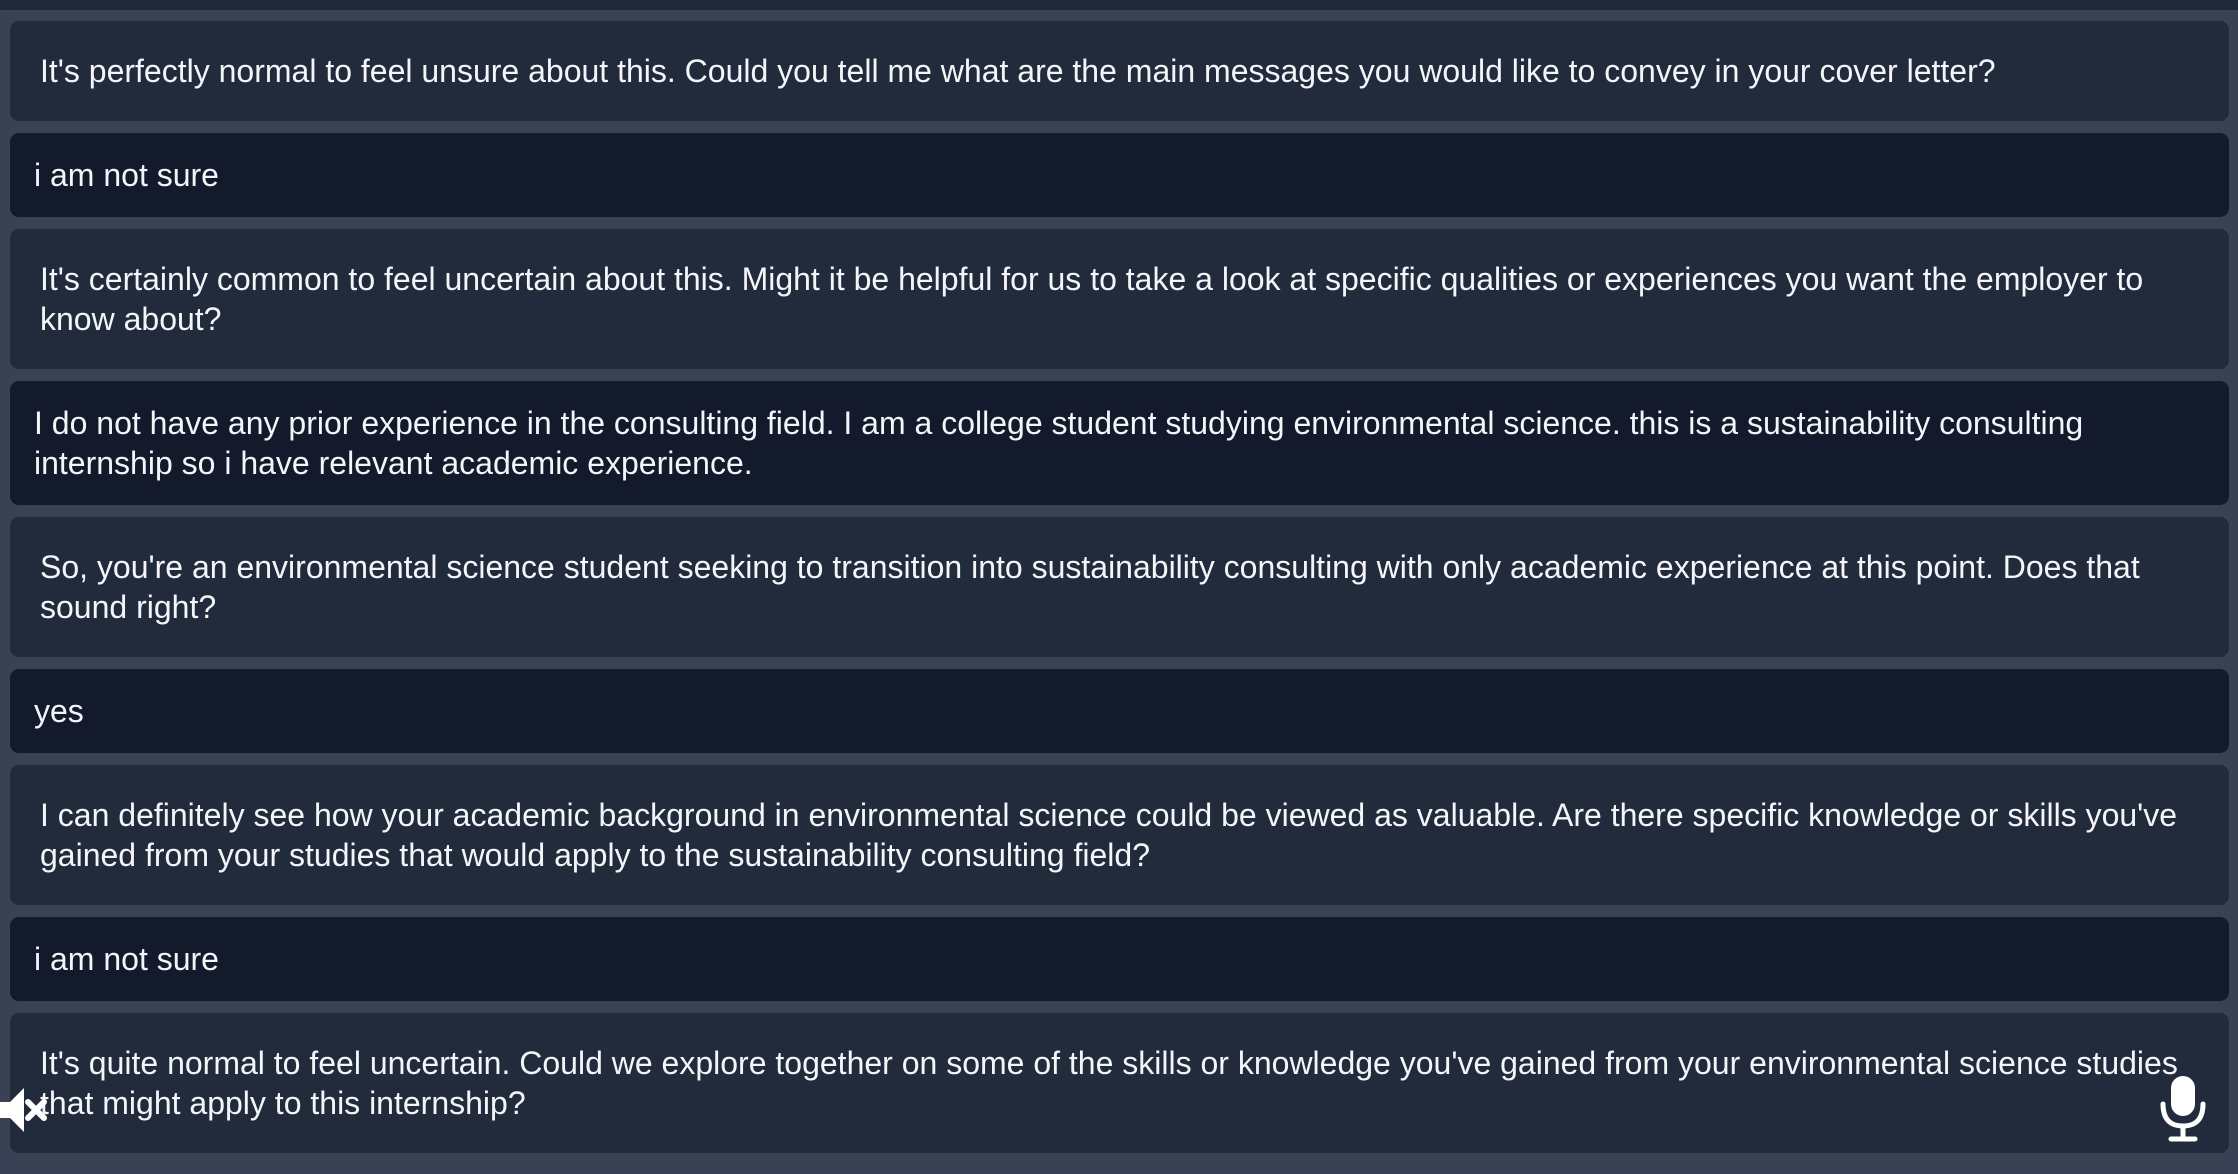 The width and height of the screenshot is (2238, 1174). What do you see at coordinates (1119, 711) in the screenshot?
I see `user-message: yes` at bounding box center [1119, 711].